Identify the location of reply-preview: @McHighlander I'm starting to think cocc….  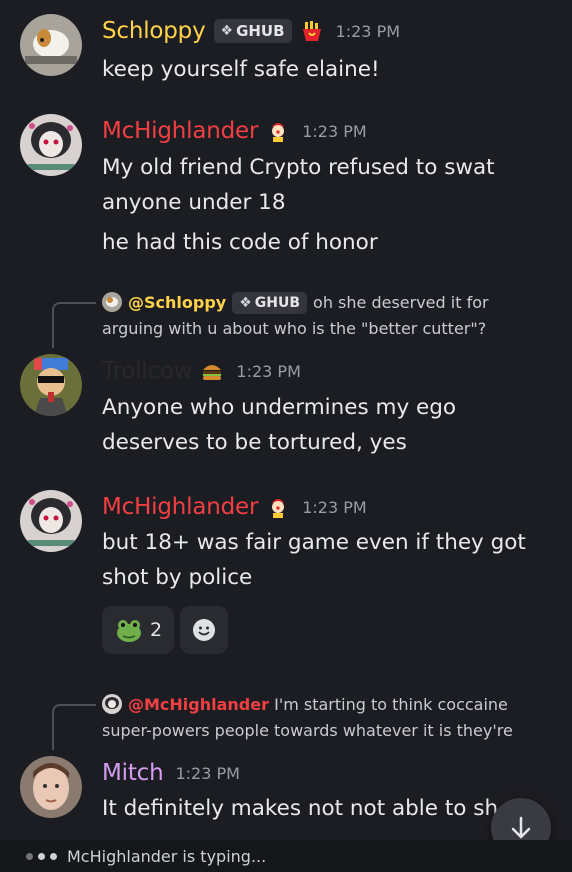
(327, 718).